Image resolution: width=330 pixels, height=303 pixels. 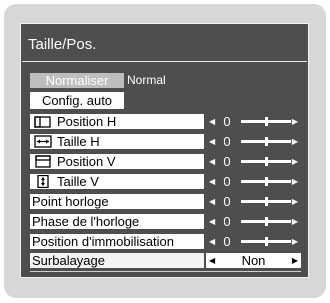 I want to click on menu-row-v-position: Position V ◀ 0 ▶, so click(x=165, y=161).